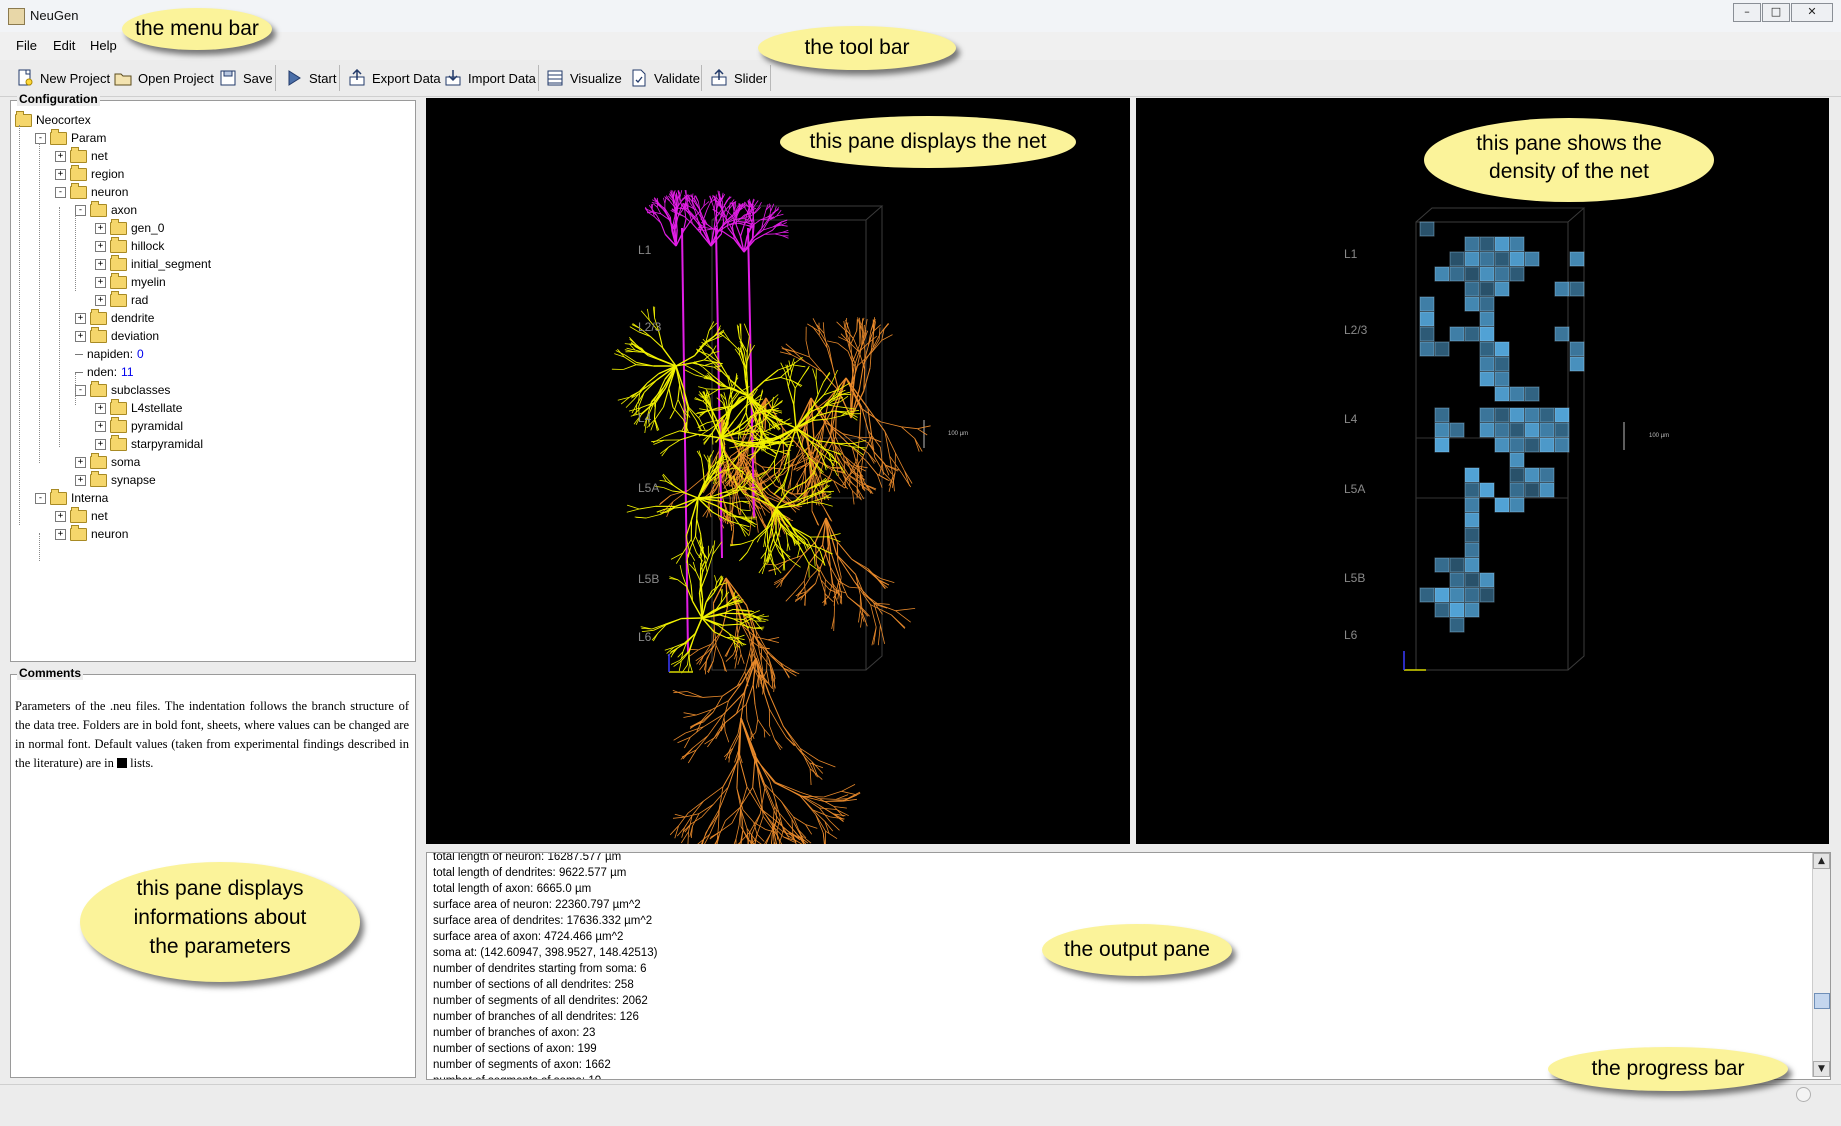 This screenshot has height=1126, width=1841. Describe the element at coordinates (114, 318) in the screenshot. I see `tree-node: +dendrite` at that location.